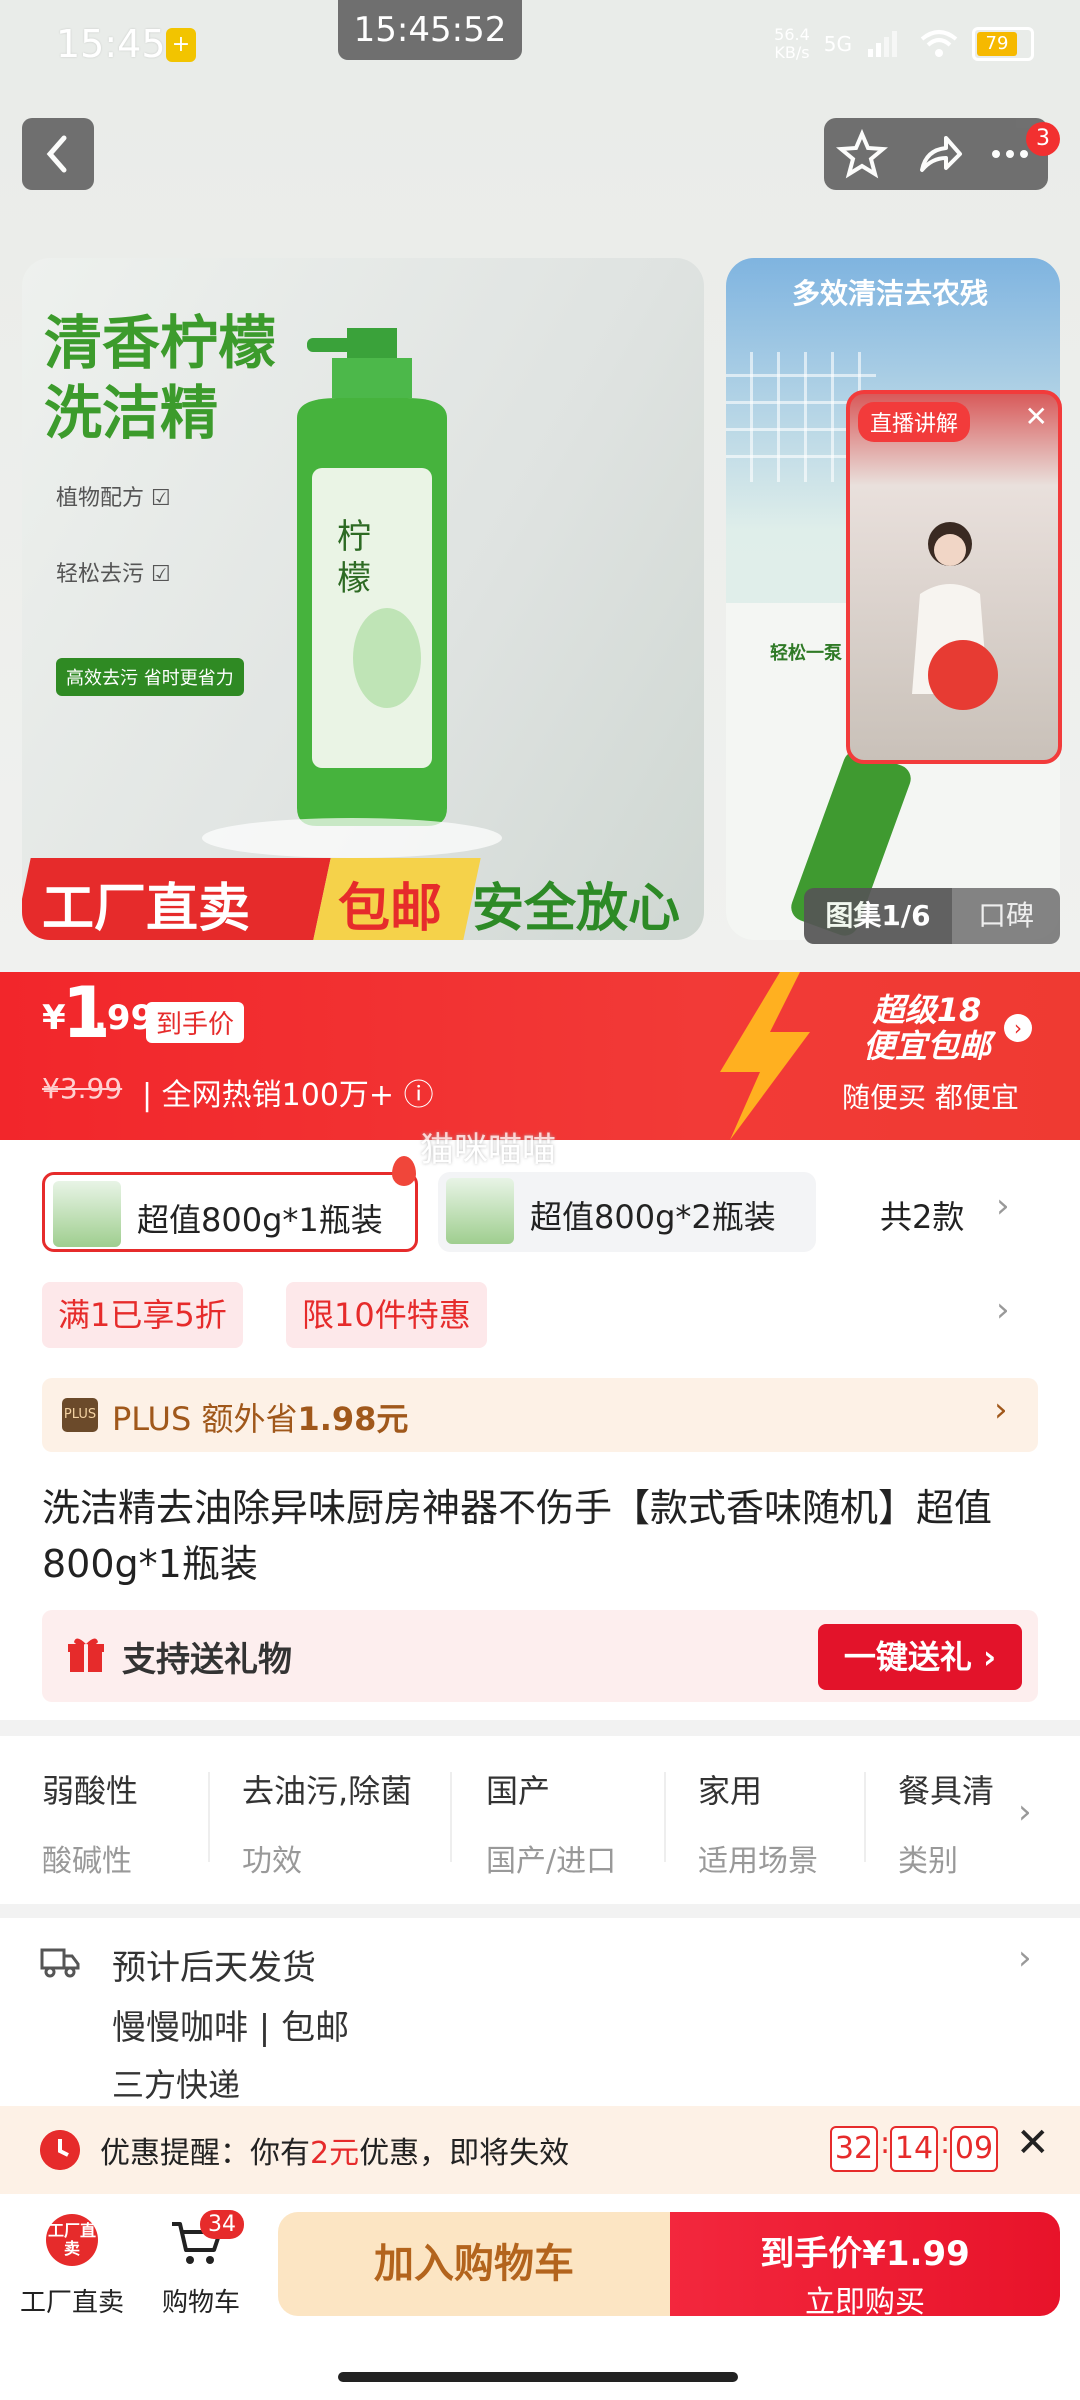  I want to click on live-stream-window: 直播讲解 ✕, so click(954, 577).